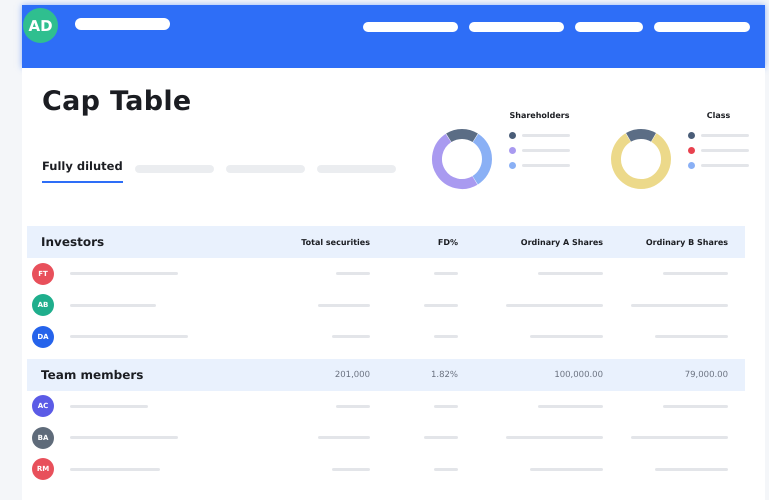 The width and height of the screenshot is (769, 500). Describe the element at coordinates (686, 242) in the screenshot. I see `column-header: Ordinary B Shares` at that location.